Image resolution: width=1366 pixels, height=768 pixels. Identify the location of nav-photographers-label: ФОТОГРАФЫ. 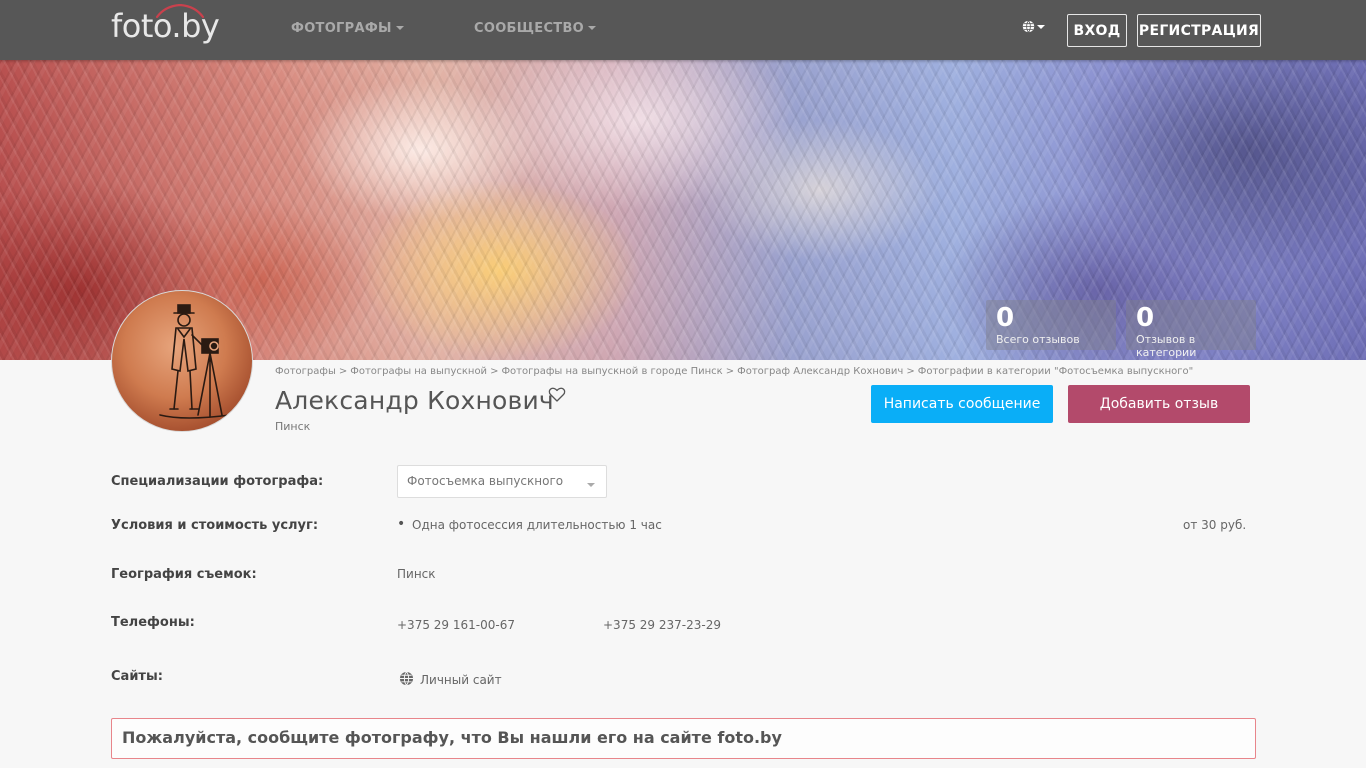
(341, 28).